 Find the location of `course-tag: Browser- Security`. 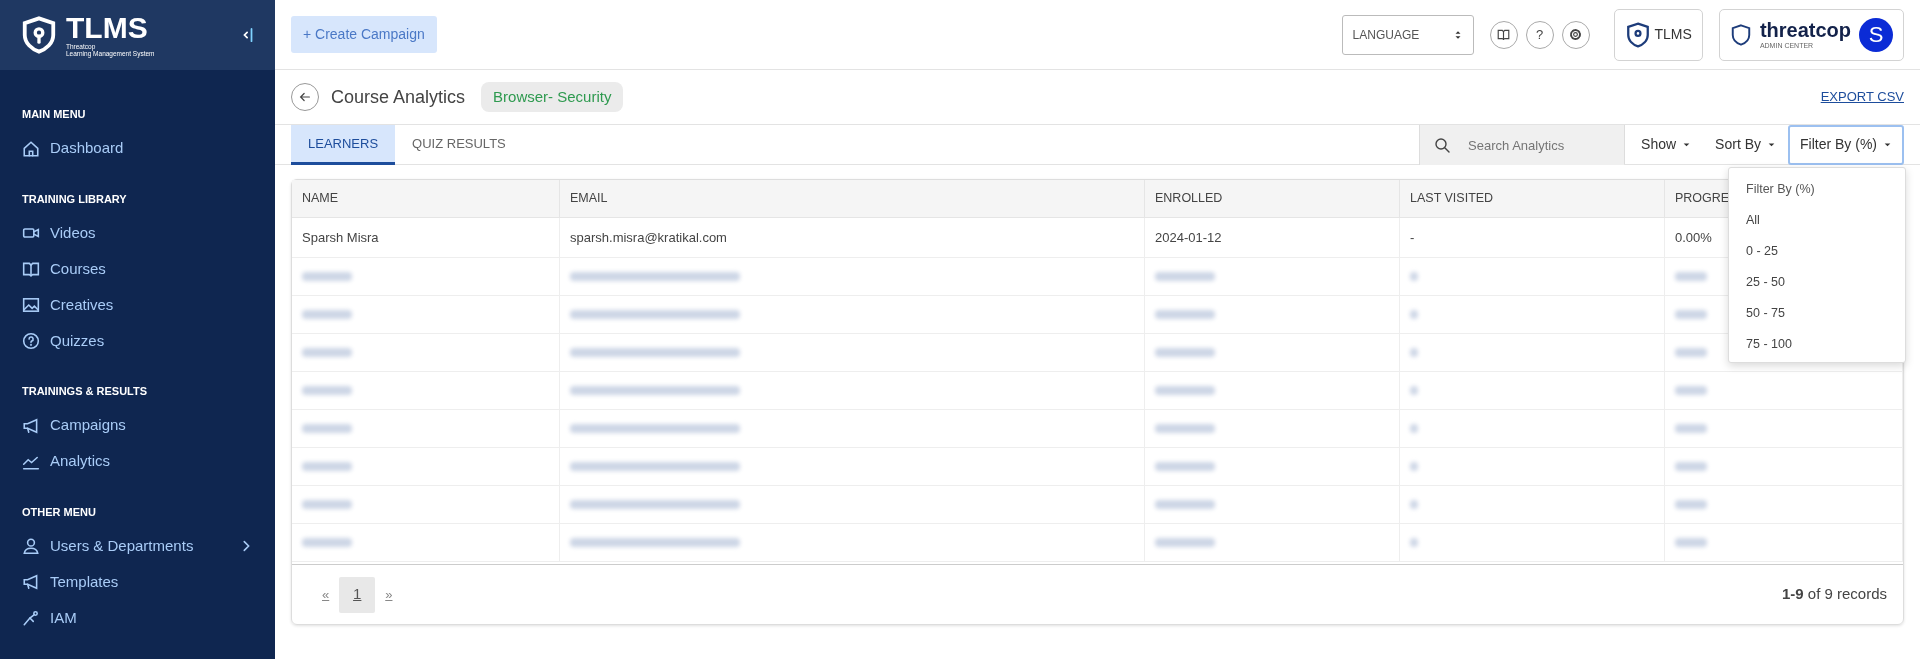

course-tag: Browser- Security is located at coordinates (552, 97).